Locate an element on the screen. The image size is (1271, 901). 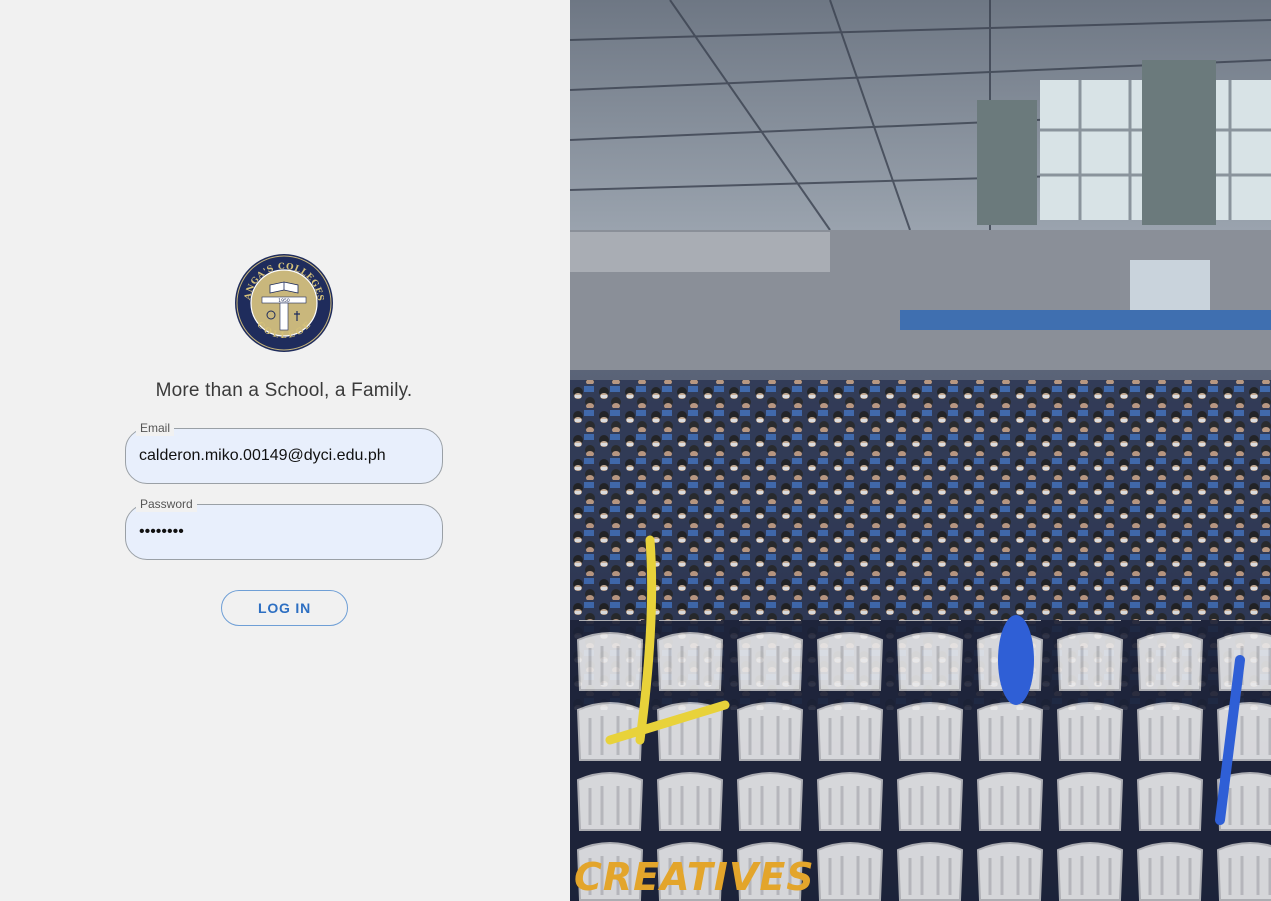
password-input is located at coordinates (284, 532).